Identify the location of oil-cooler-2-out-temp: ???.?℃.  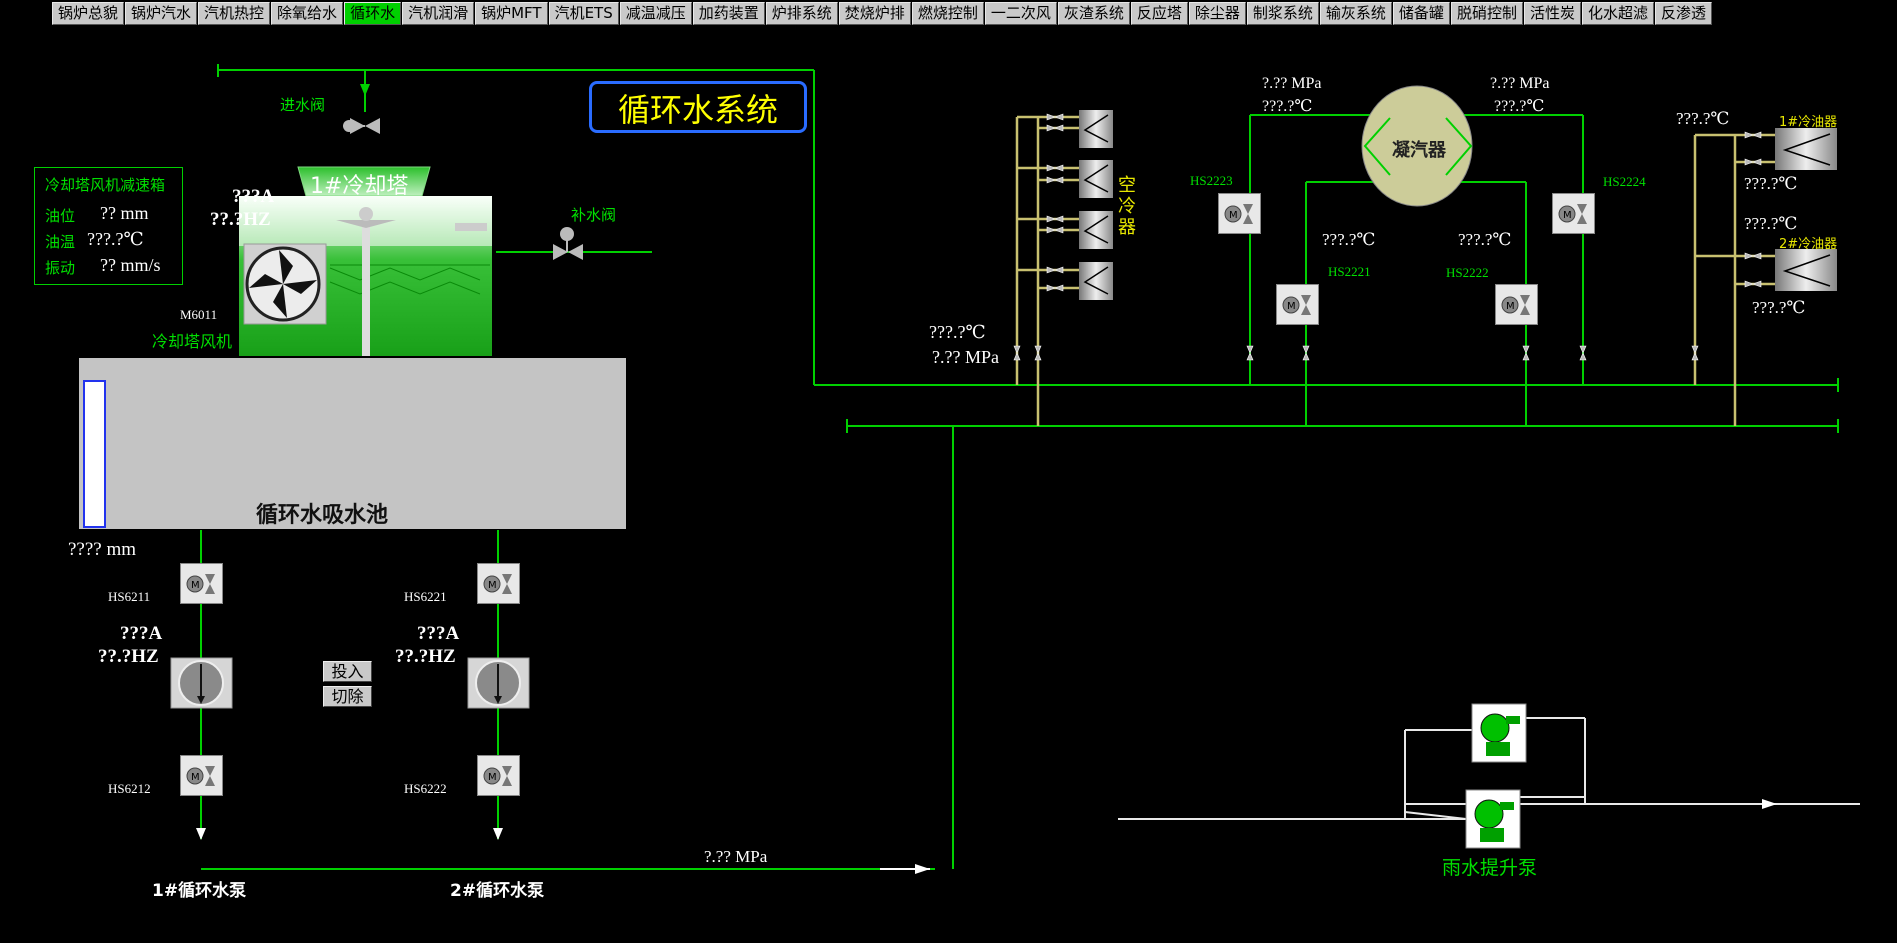
(1779, 307).